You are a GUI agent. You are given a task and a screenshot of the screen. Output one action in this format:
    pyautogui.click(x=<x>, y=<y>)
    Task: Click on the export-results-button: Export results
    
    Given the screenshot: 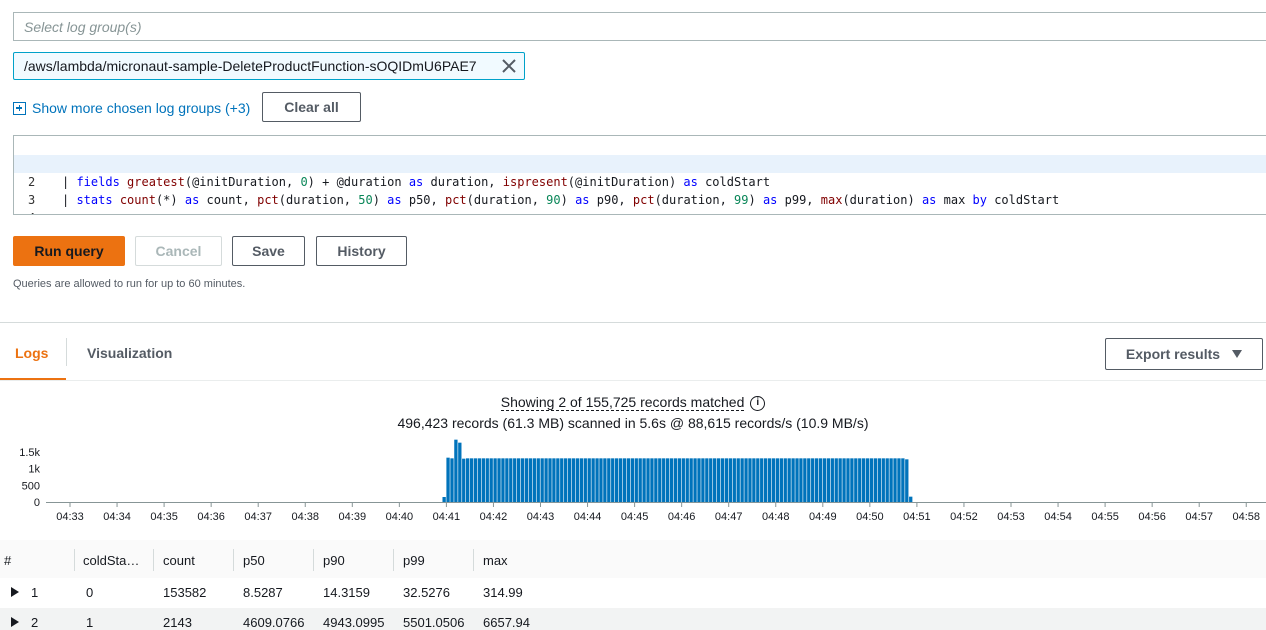 What is the action you would take?
    pyautogui.click(x=1184, y=354)
    